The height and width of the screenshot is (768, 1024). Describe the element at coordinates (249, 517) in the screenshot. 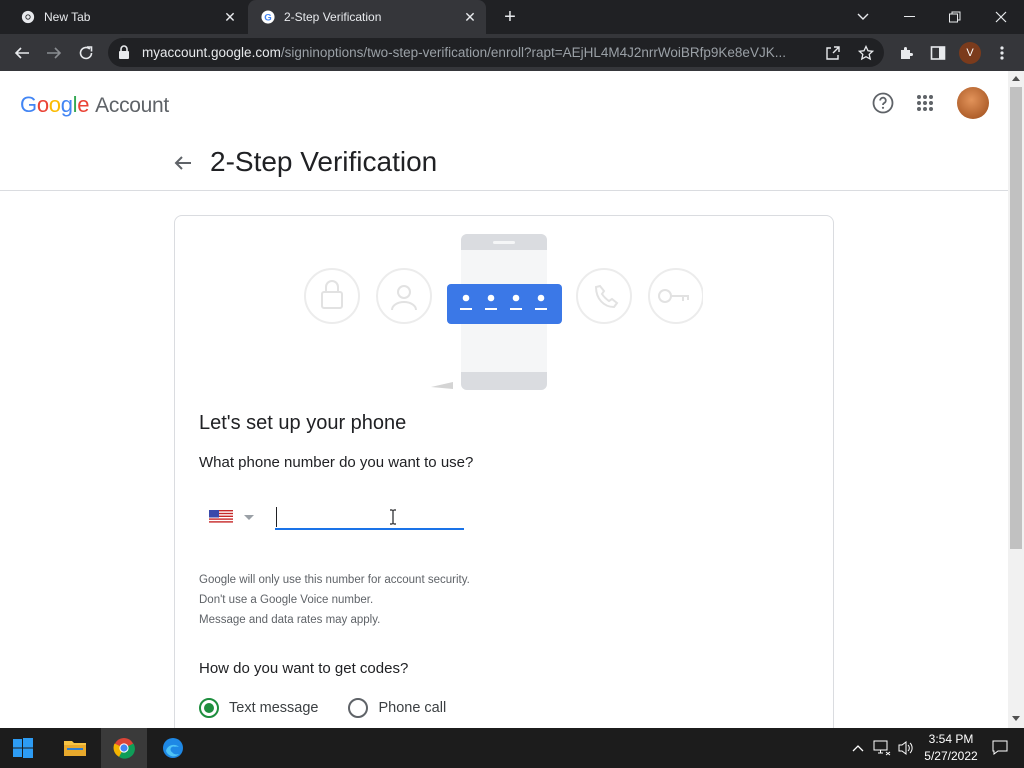

I see `dropdown-caret-icon` at that location.